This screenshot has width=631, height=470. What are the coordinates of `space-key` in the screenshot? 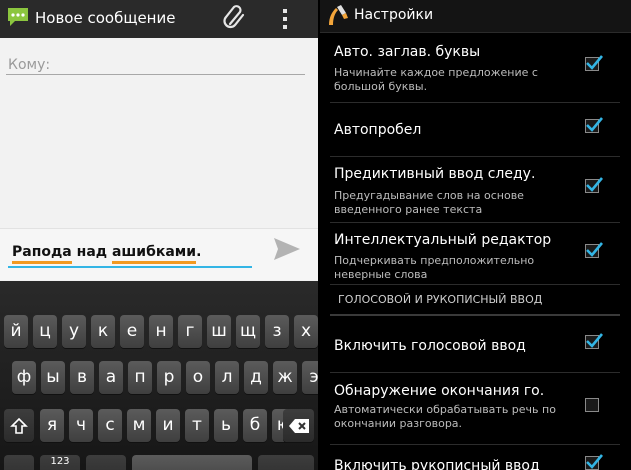 It's located at (192, 462).